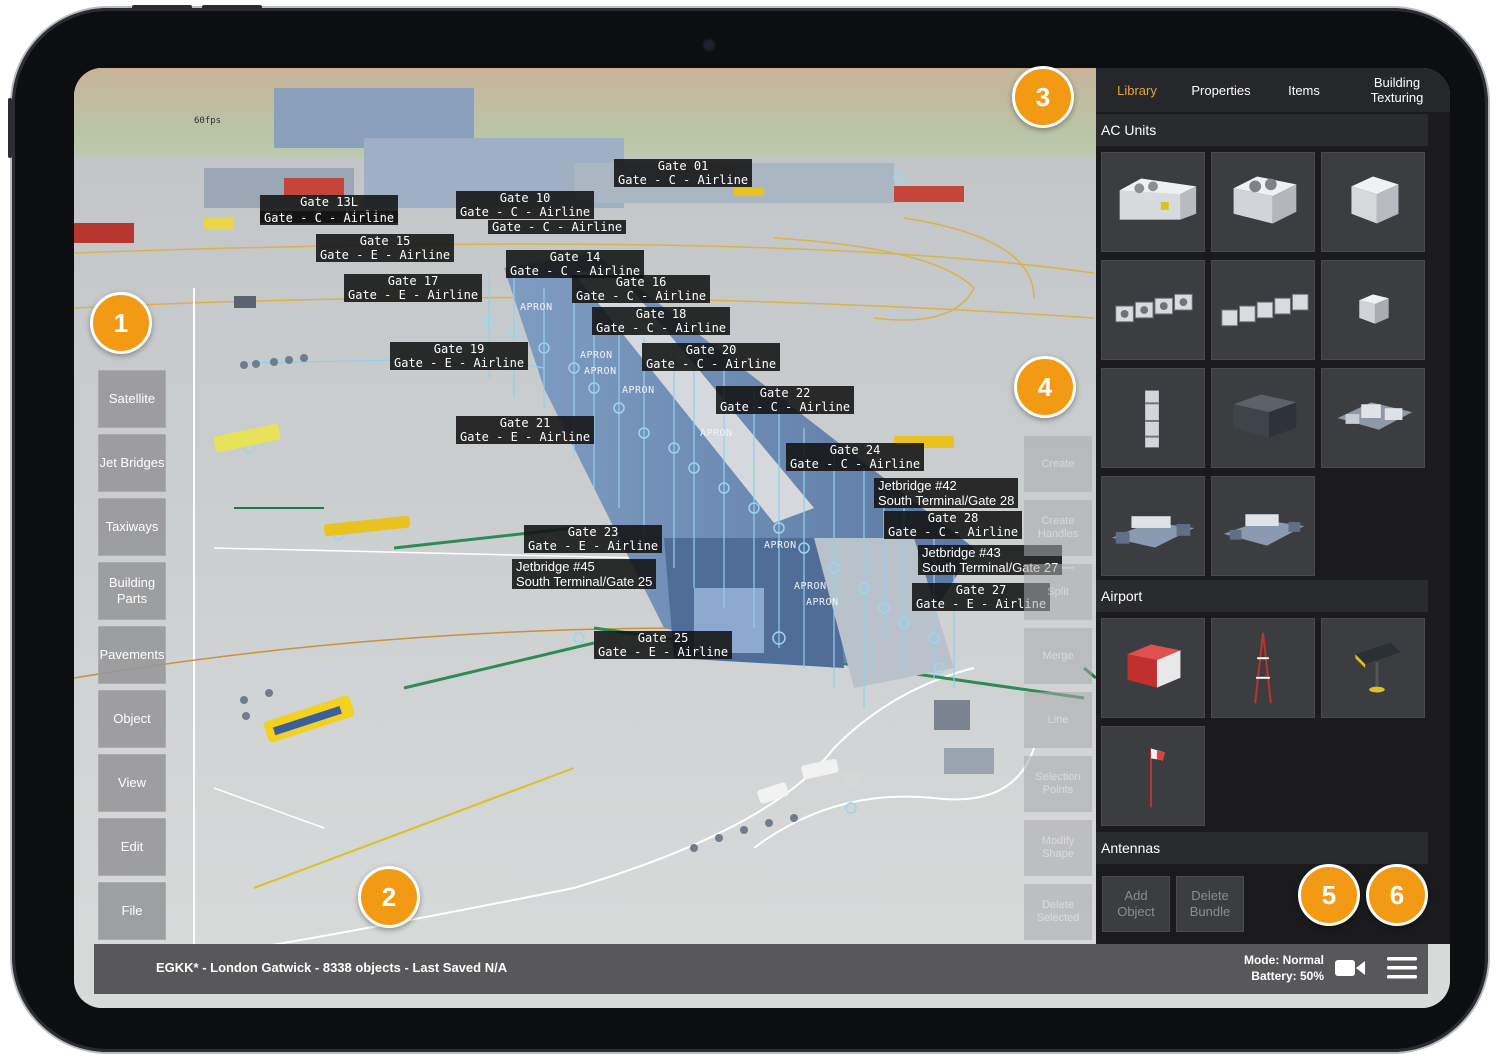  I want to click on ac-unit-frame-icon, so click(1153, 526).